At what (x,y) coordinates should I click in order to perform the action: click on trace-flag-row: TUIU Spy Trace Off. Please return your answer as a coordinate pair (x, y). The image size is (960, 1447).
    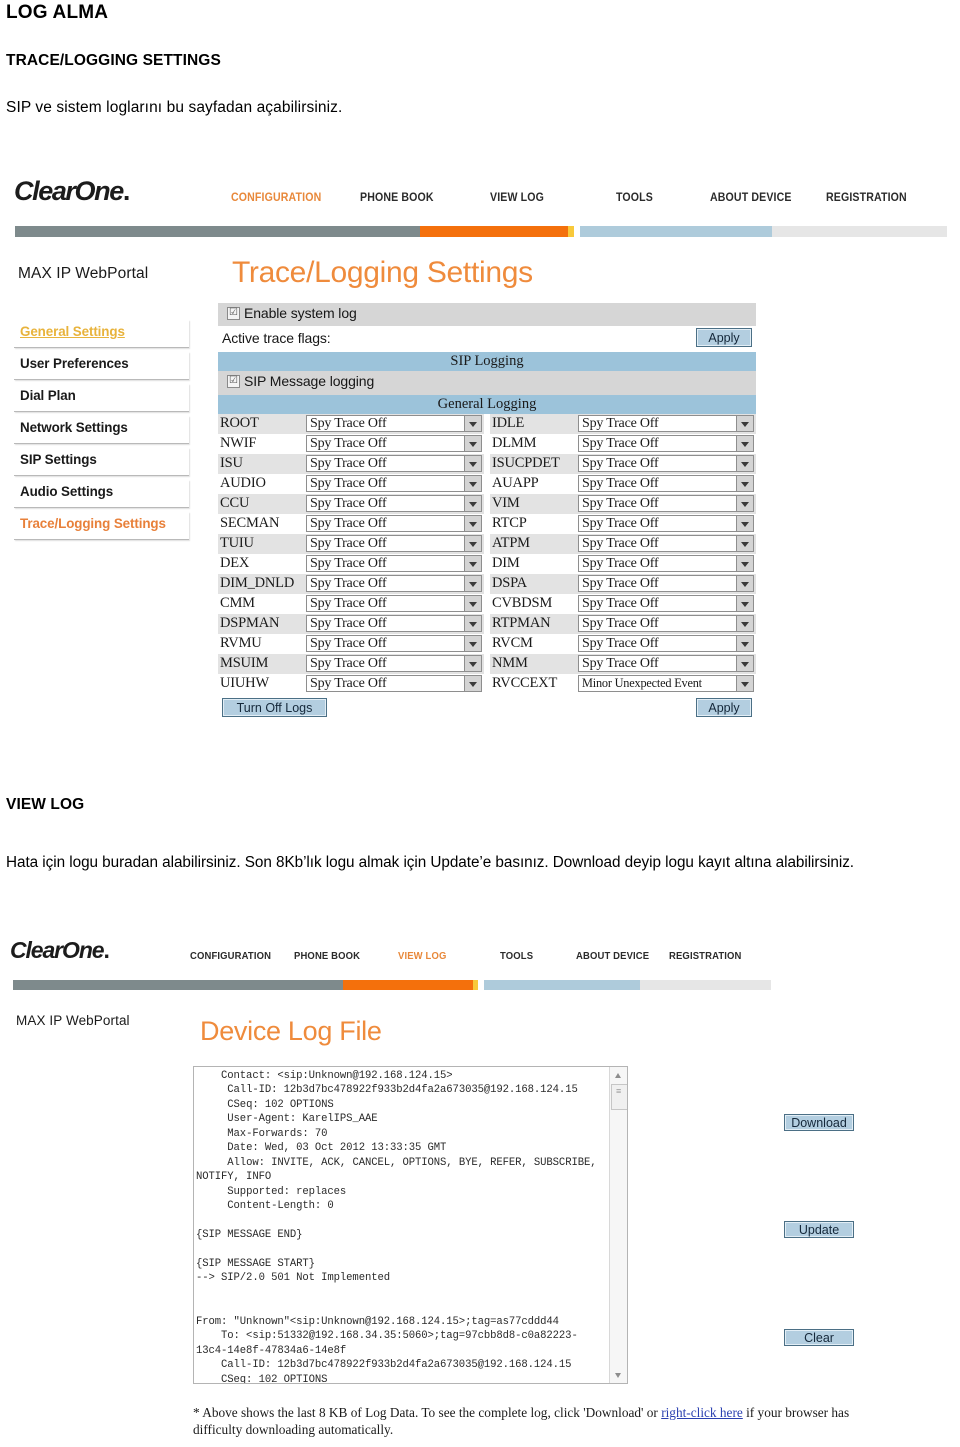
    Looking at the image, I should click on (351, 544).